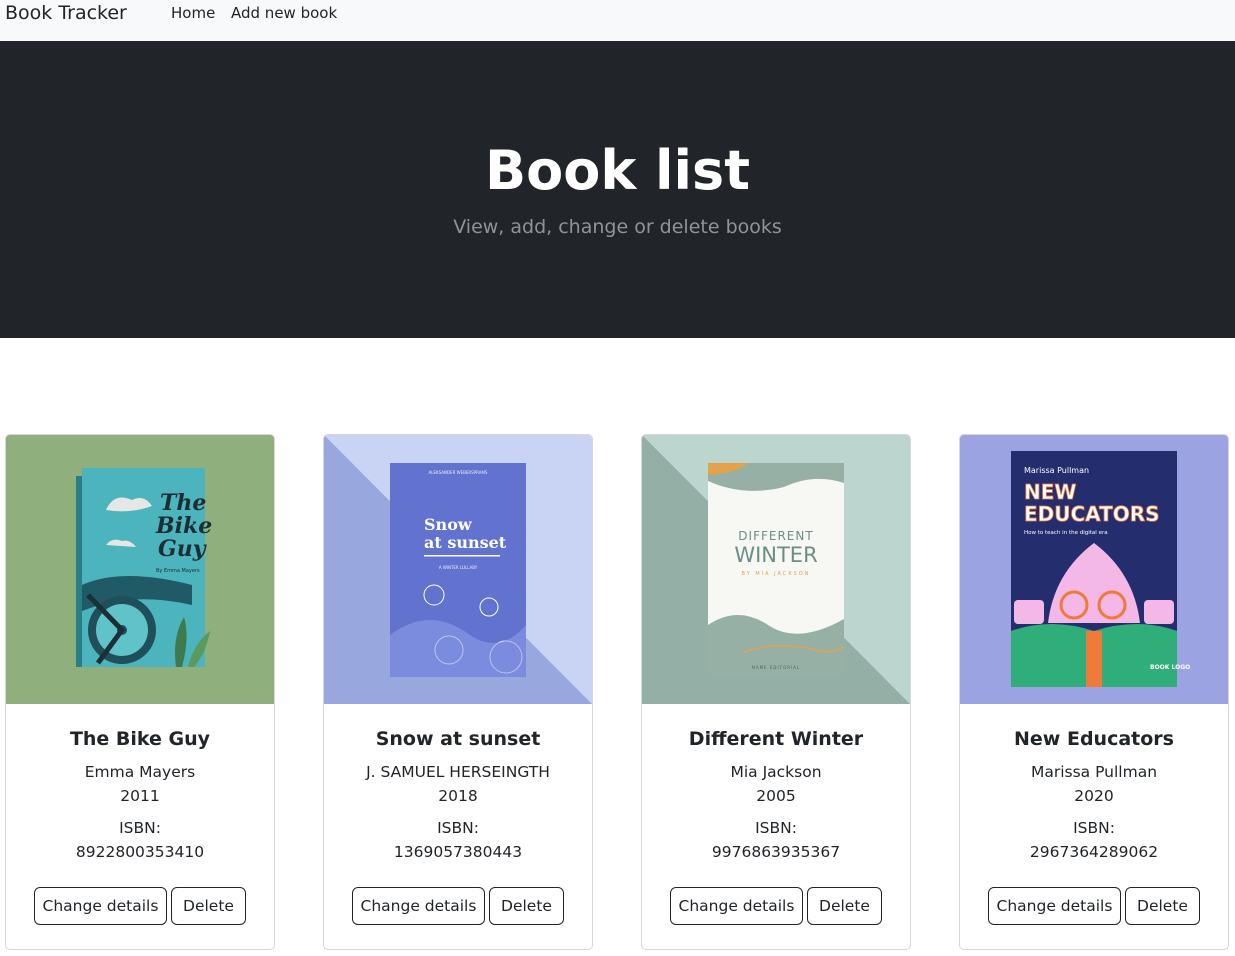  What do you see at coordinates (1050, 492) in the screenshot?
I see `cover-title-line: NEW` at bounding box center [1050, 492].